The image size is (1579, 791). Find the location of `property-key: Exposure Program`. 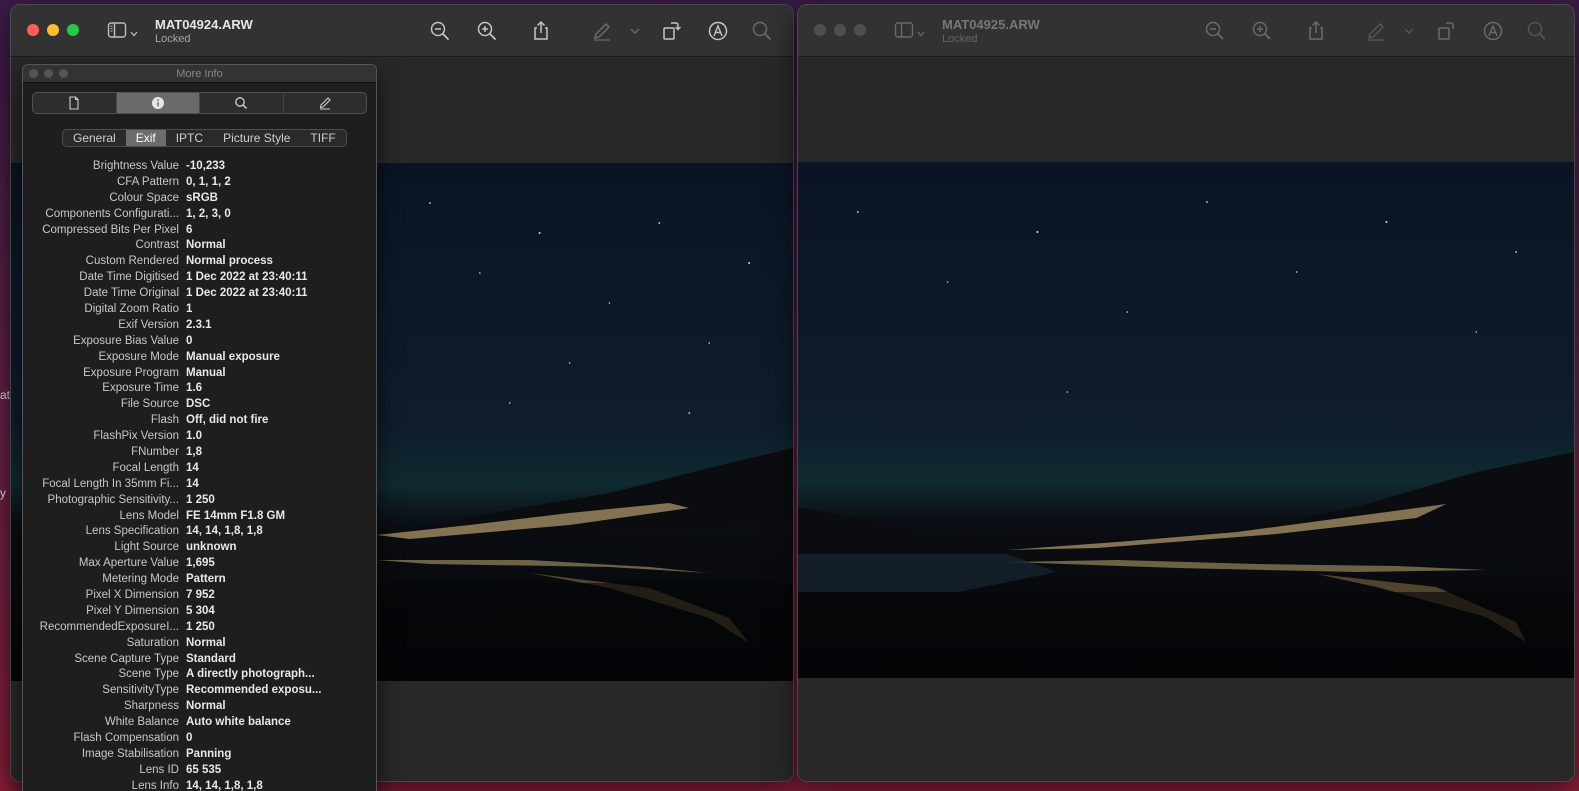

property-key: Exposure Program is located at coordinates (131, 372).